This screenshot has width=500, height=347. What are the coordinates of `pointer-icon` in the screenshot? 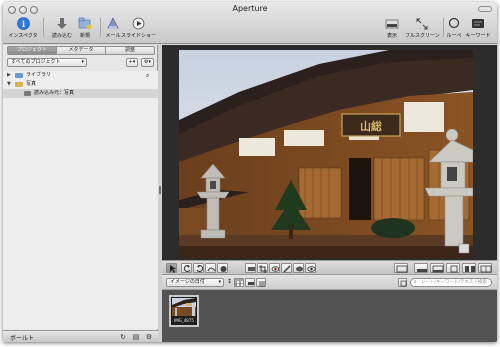 It's located at (173, 269).